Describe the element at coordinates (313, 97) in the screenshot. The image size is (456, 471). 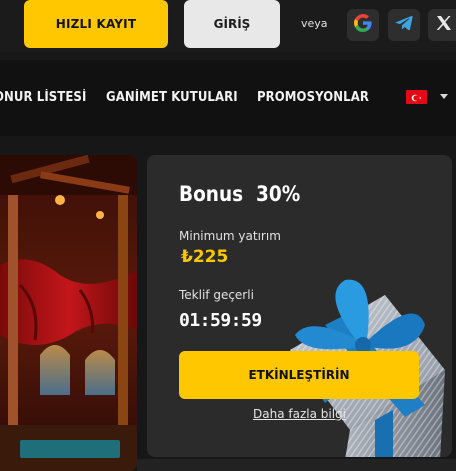
I see `nav-item-promotions: PROMOSYONLAR` at that location.